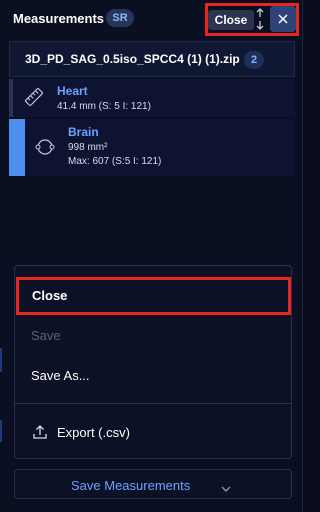  What do you see at coordinates (152, 98) in the screenshot?
I see `measurement-item-heart: Heart 41.4 mm (S: 5 I: 121)` at bounding box center [152, 98].